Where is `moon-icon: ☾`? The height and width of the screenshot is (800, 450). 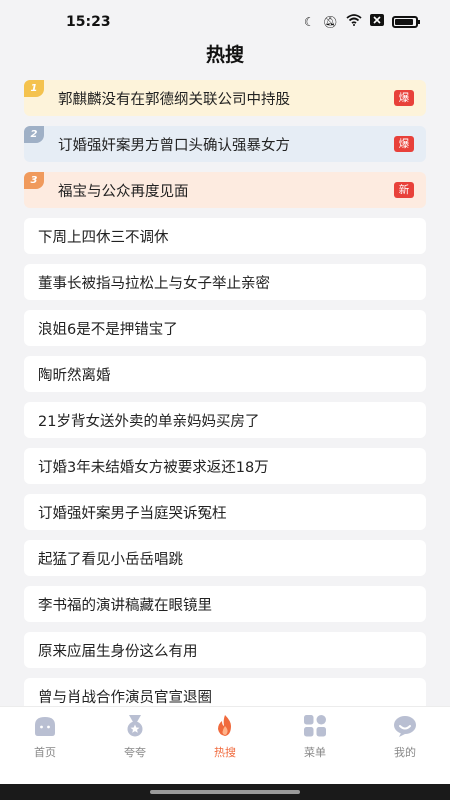
moon-icon: ☾ is located at coordinates (309, 22).